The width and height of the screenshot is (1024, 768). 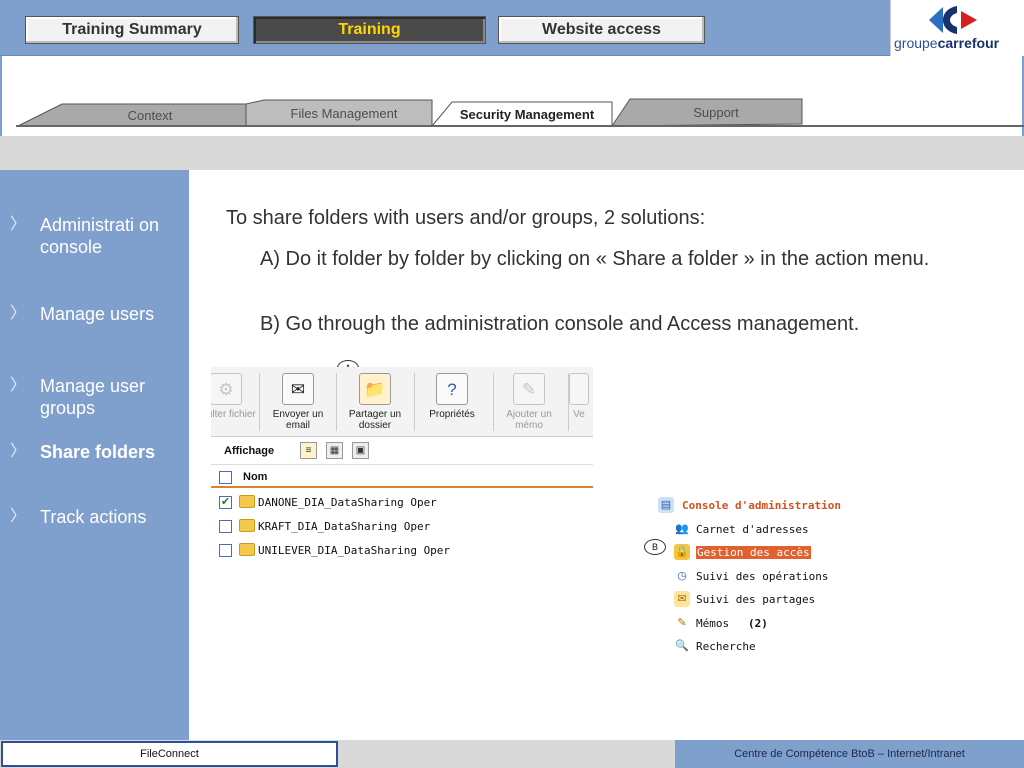 What do you see at coordinates (755, 599) in the screenshot?
I see `console-item-label: Suivi des partages` at bounding box center [755, 599].